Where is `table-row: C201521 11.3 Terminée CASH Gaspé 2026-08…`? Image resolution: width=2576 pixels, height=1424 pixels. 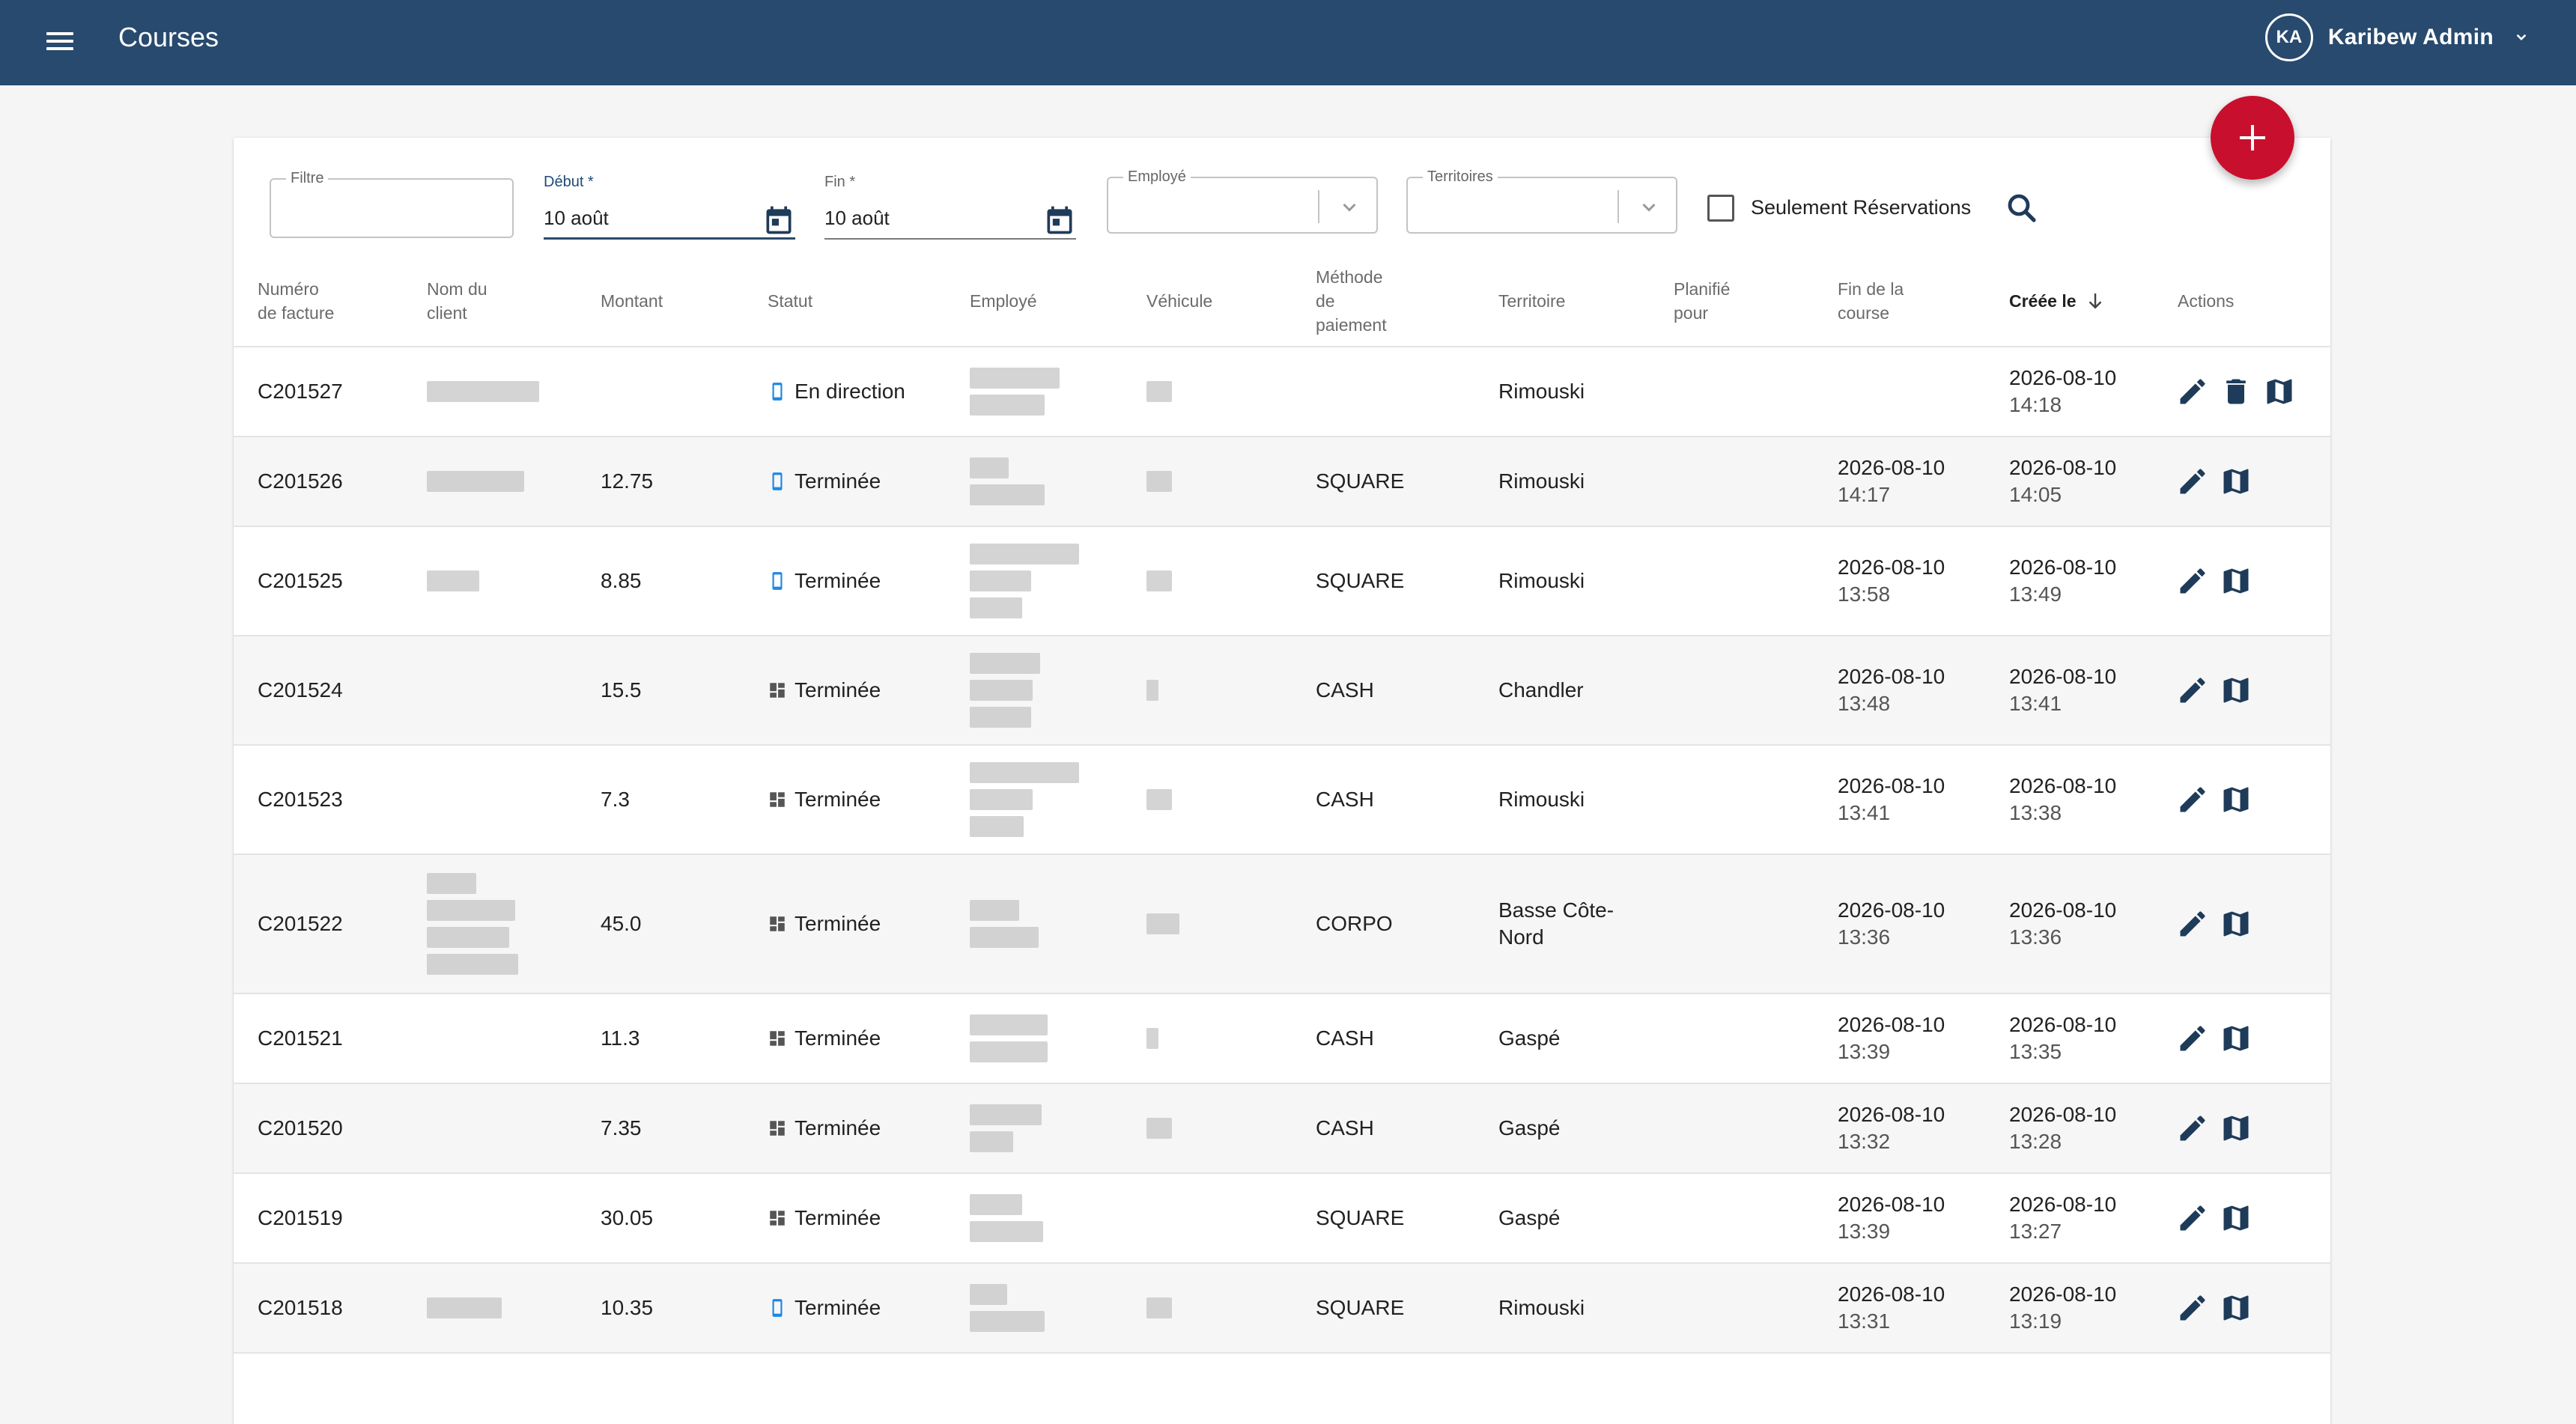
table-row: C201521 11.3 Terminée CASH Gaspé 2026-08… is located at coordinates (1282, 1039).